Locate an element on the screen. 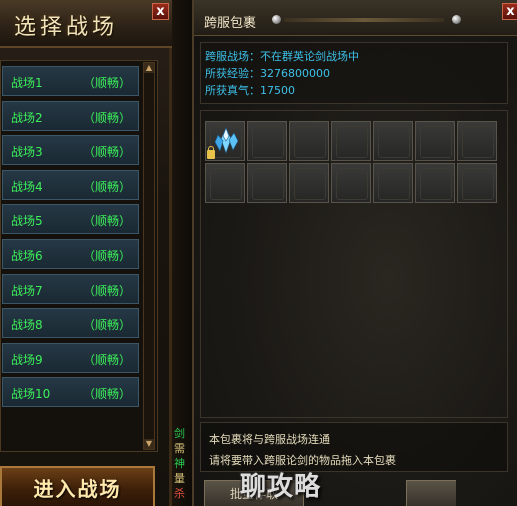  battlefield-item: 战场4 （顺畅） is located at coordinates (70, 184).